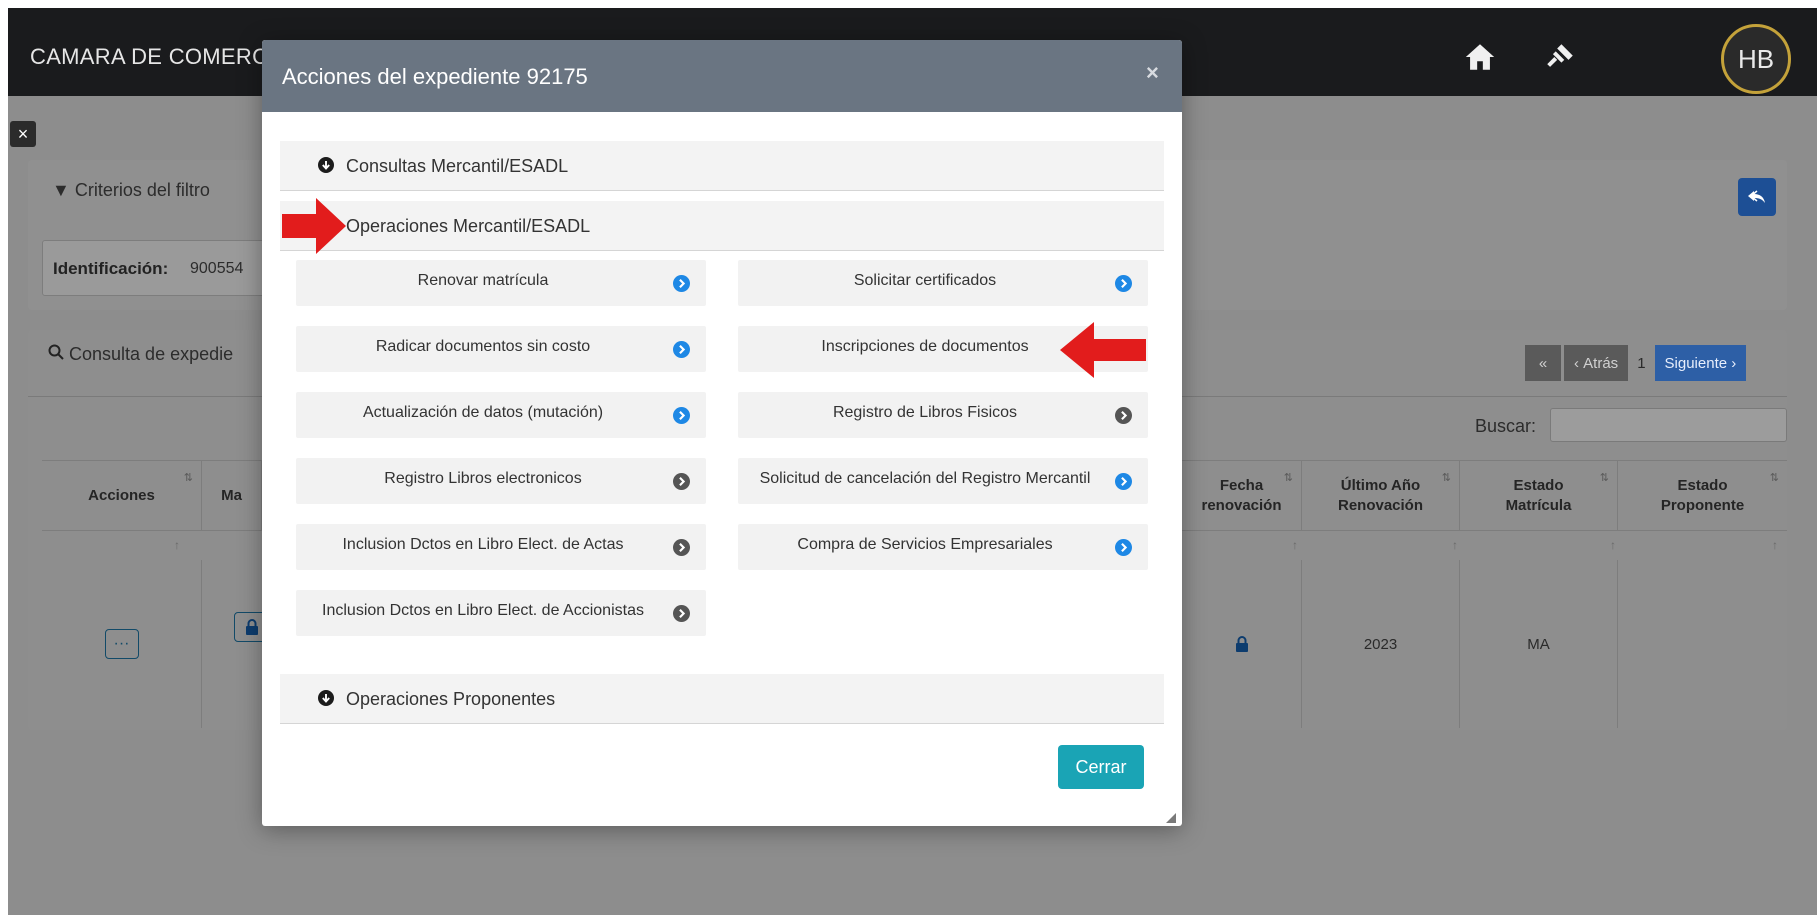 The image size is (1817, 915). Describe the element at coordinates (1101, 767) in the screenshot. I see `cerrar-button: Cerrar` at that location.